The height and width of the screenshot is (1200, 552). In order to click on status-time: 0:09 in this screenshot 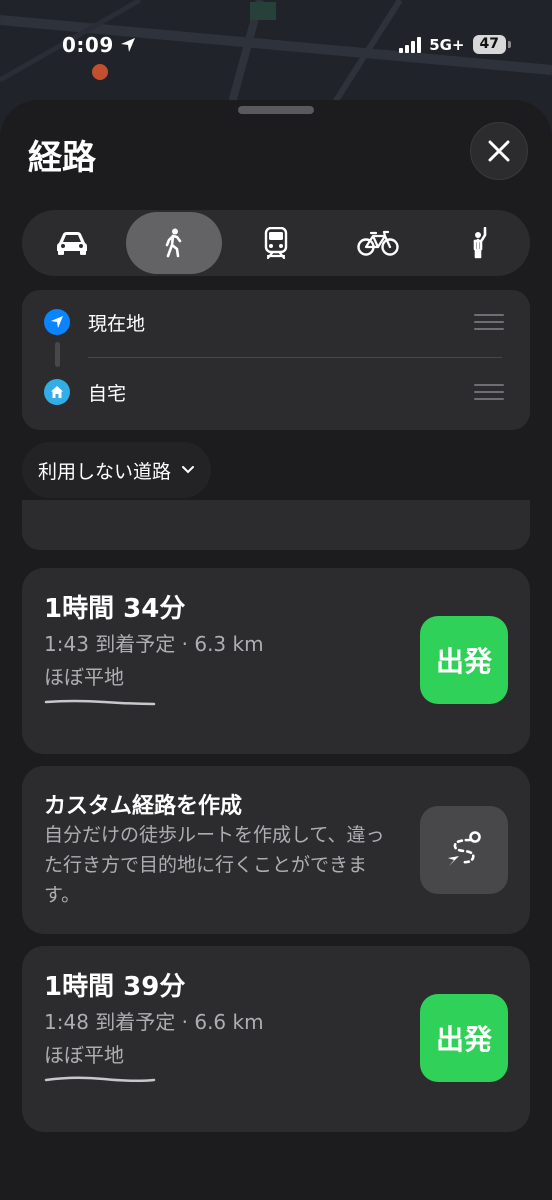, I will do `click(99, 45)`.